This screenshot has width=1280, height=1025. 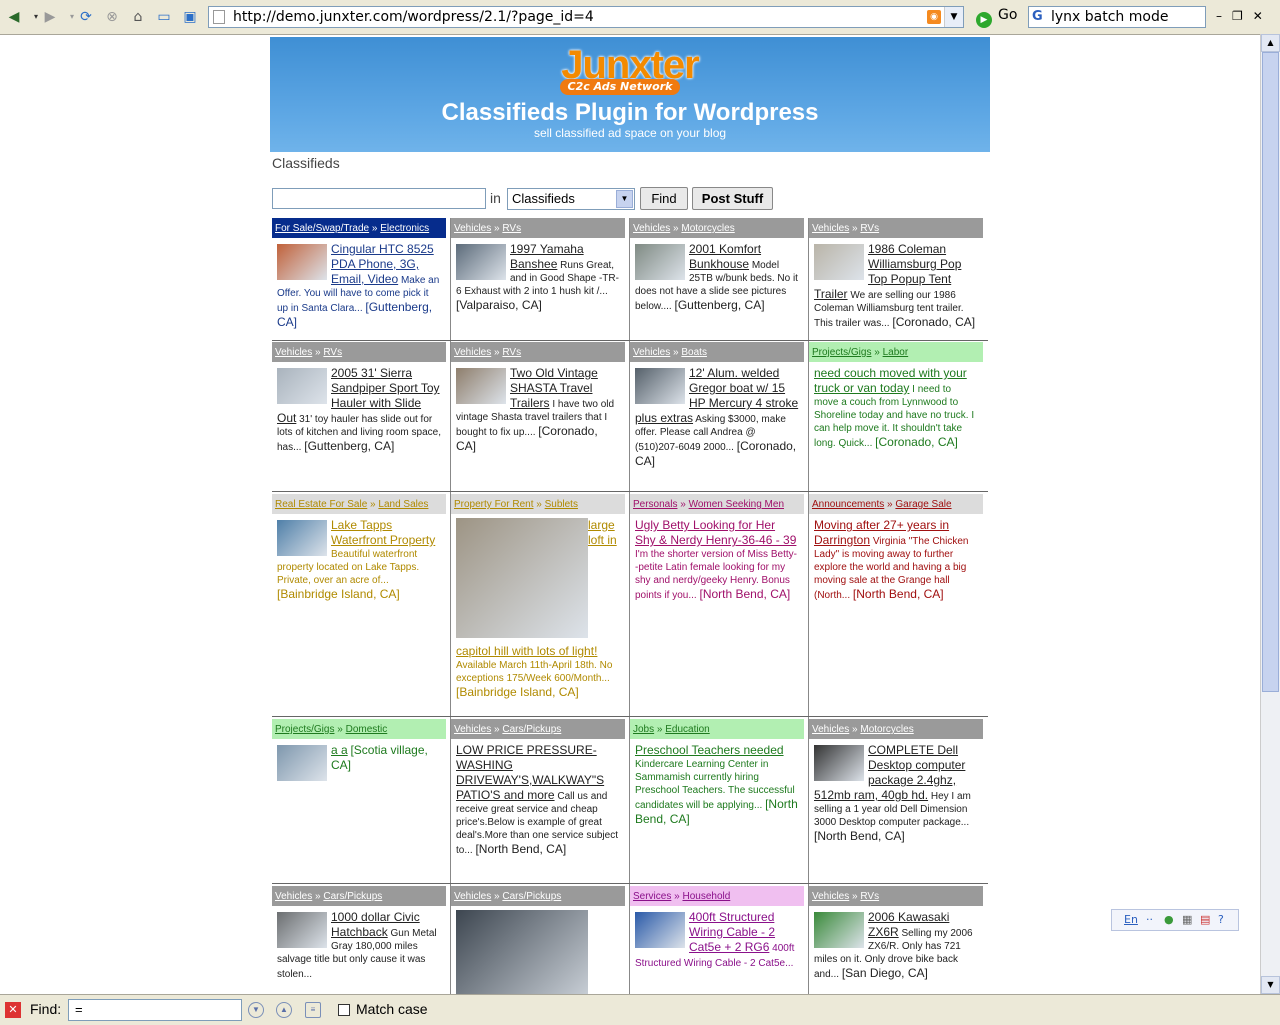 What do you see at coordinates (1205, 919) in the screenshot?
I see `tools-icon: ▤` at bounding box center [1205, 919].